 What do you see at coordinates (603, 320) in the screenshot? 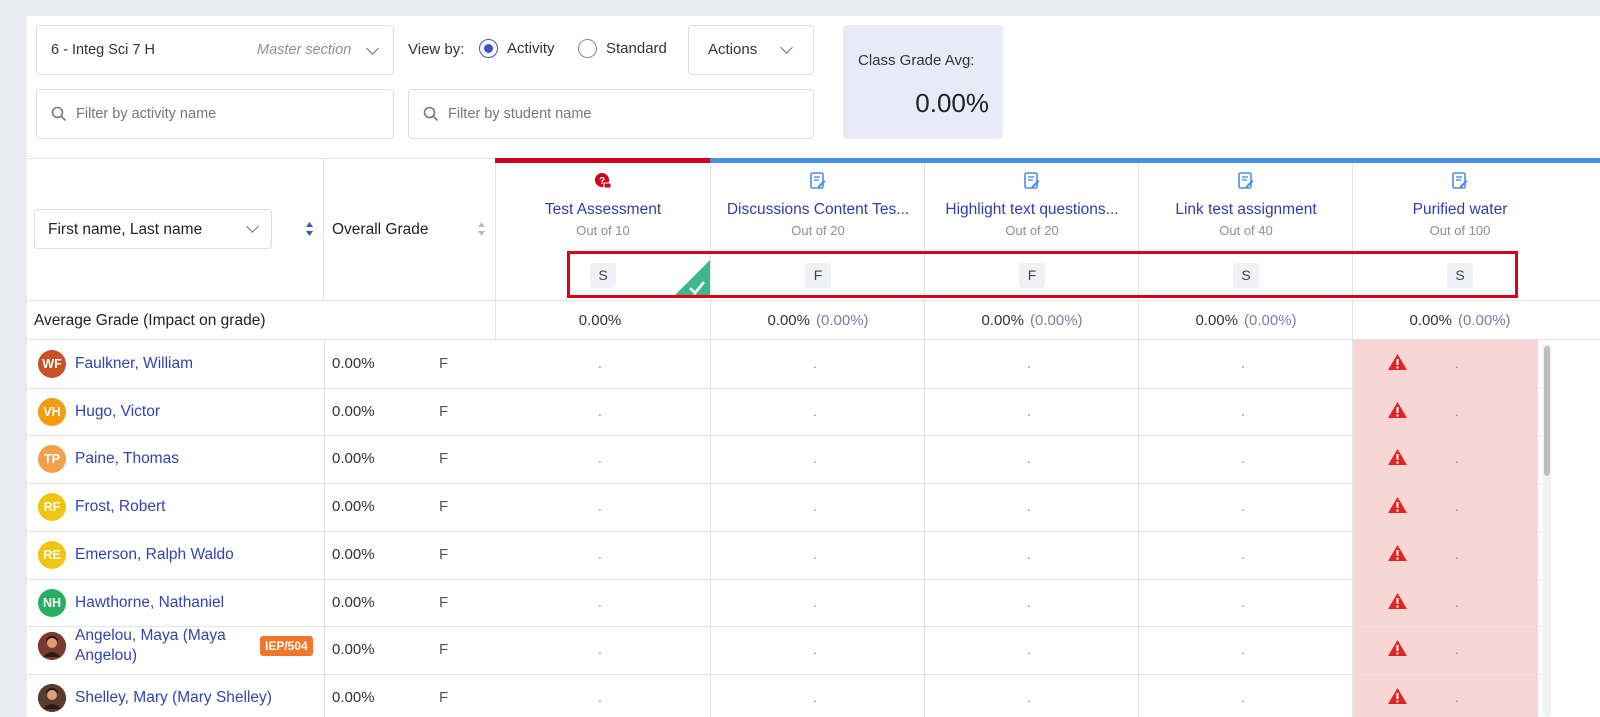
I see `activity-average: 0.00%` at bounding box center [603, 320].